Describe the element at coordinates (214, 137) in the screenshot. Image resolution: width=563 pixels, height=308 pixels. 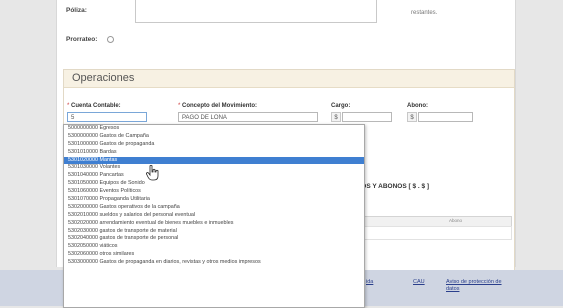
I see `dropdown-option: 5300000000 Gastos de Campaña` at that location.